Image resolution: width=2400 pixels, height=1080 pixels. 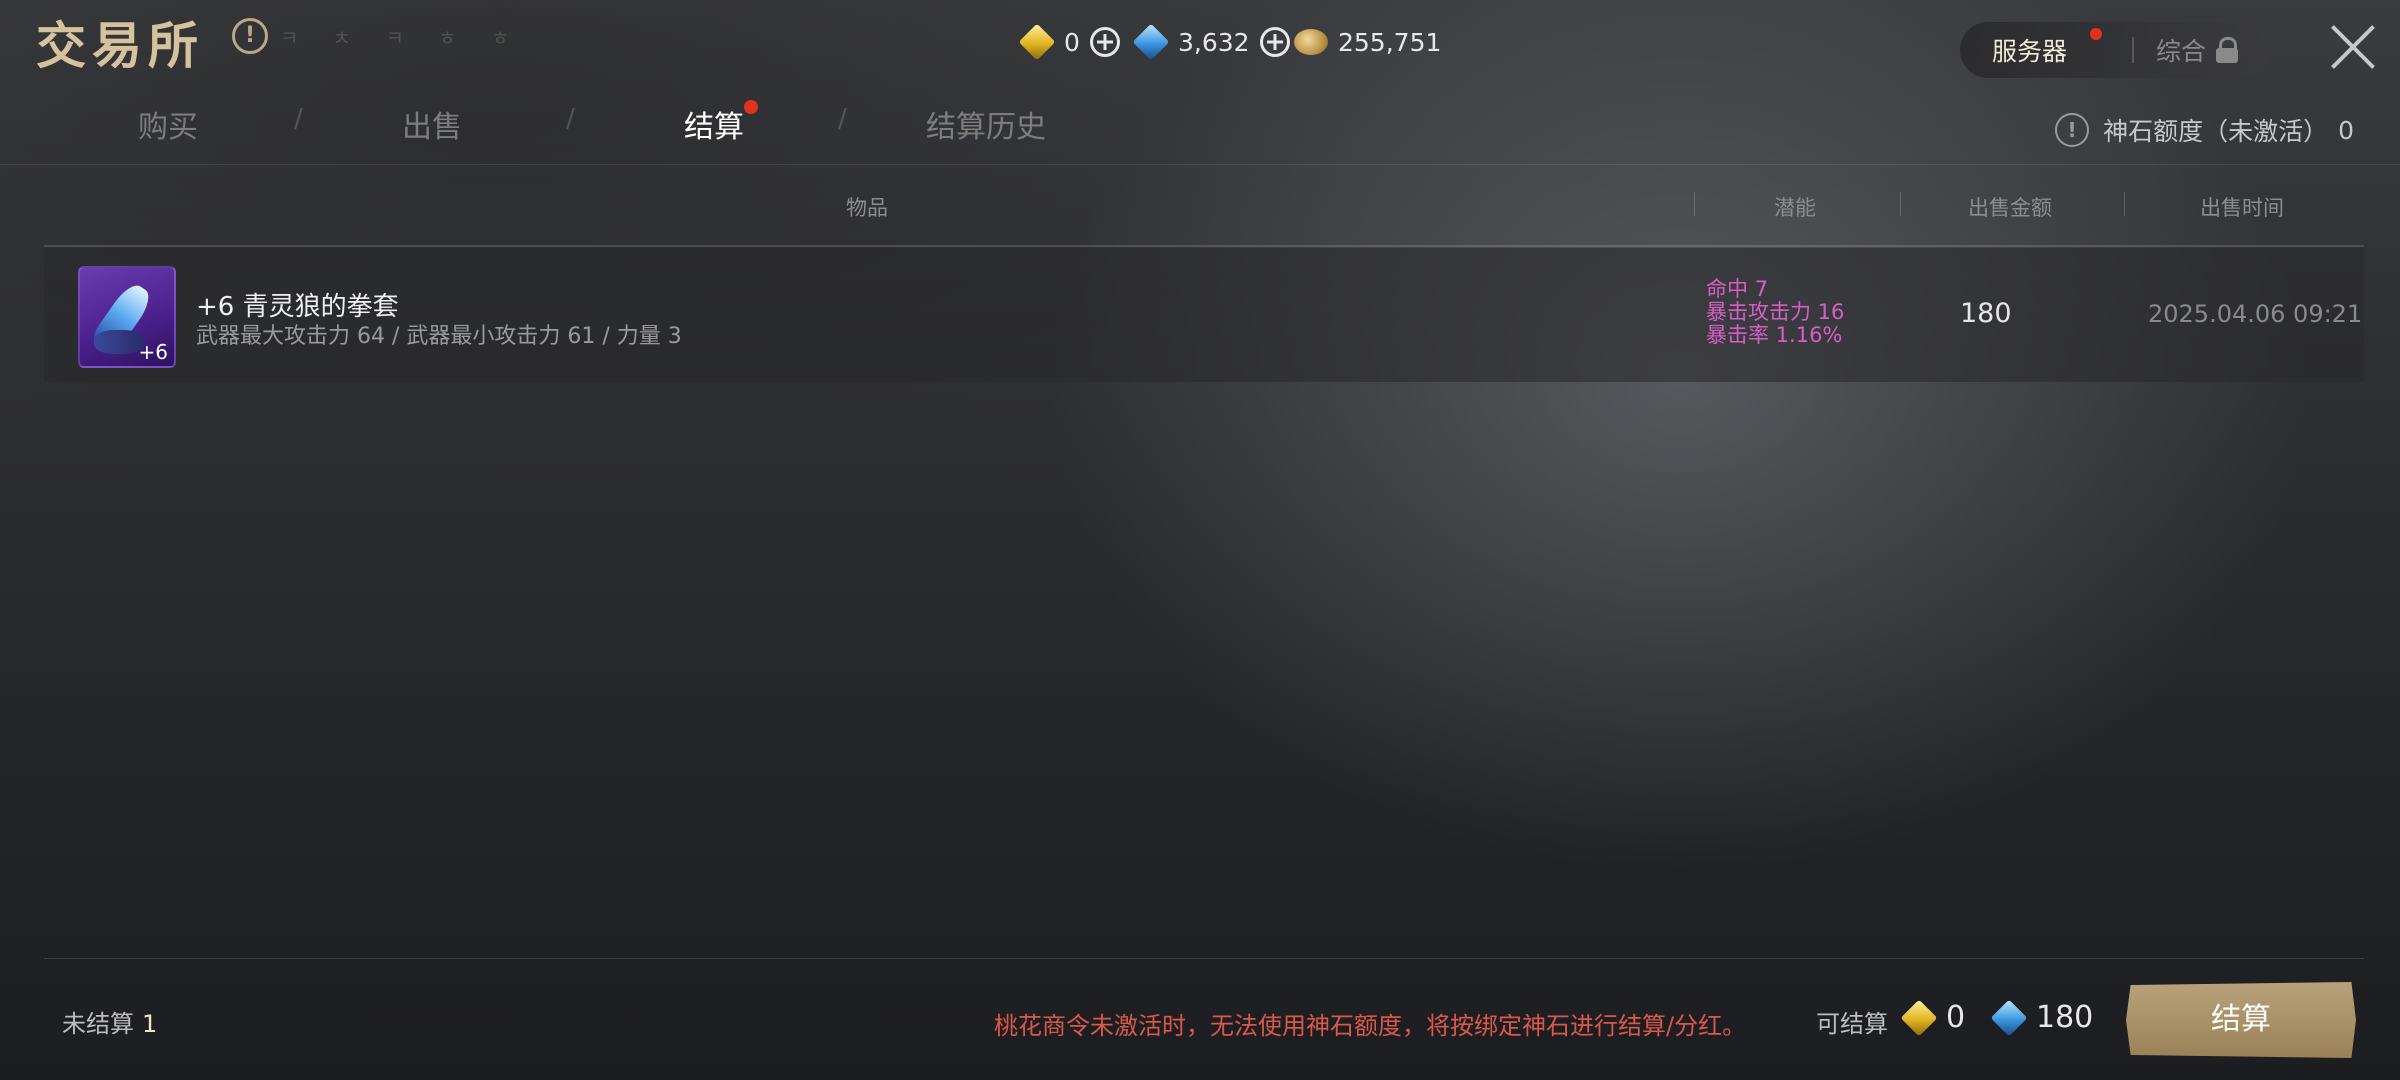 I want to click on coin-amount: 255,751, so click(x=1390, y=42).